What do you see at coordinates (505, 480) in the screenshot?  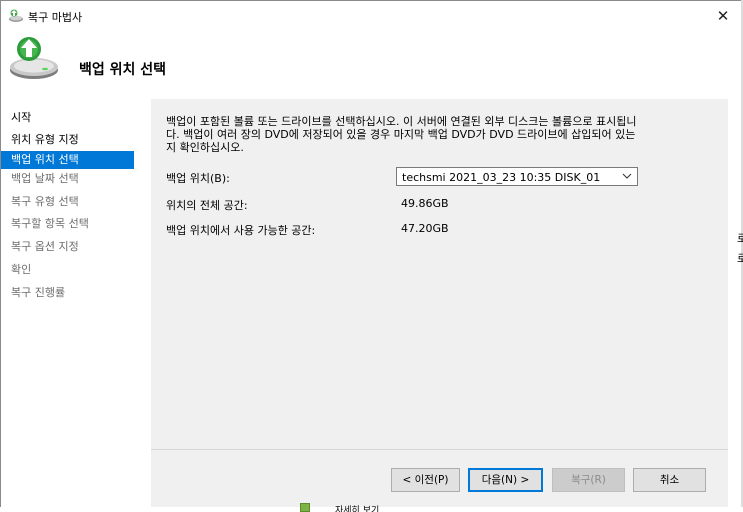 I see `next-button: 다음(N) >` at bounding box center [505, 480].